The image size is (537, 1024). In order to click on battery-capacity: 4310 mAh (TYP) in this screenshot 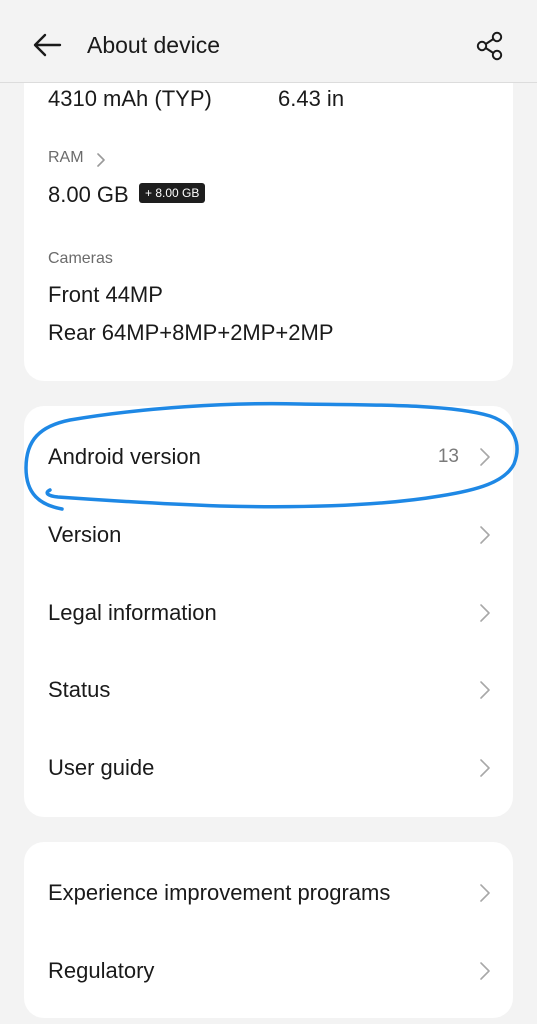, I will do `click(130, 98)`.